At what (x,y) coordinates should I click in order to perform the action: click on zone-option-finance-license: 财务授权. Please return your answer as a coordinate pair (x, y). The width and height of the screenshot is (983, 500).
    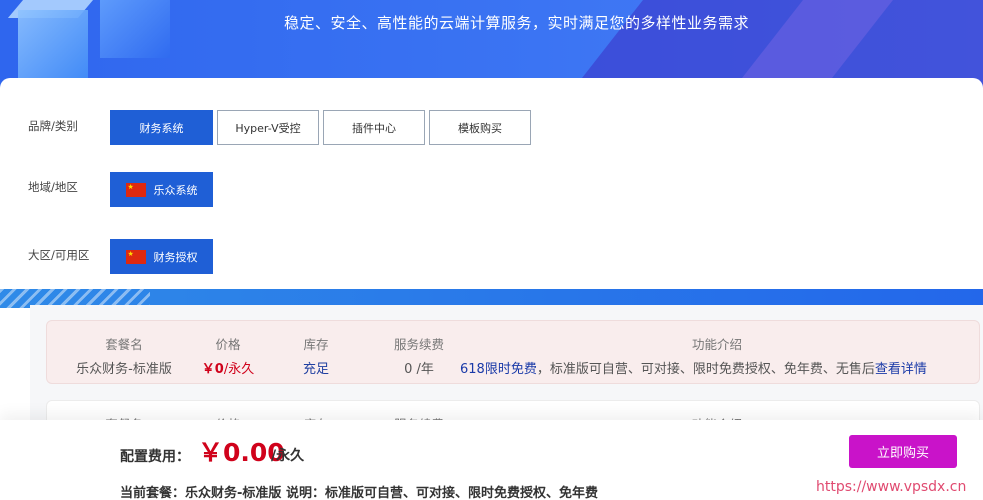
    Looking at the image, I should click on (161, 256).